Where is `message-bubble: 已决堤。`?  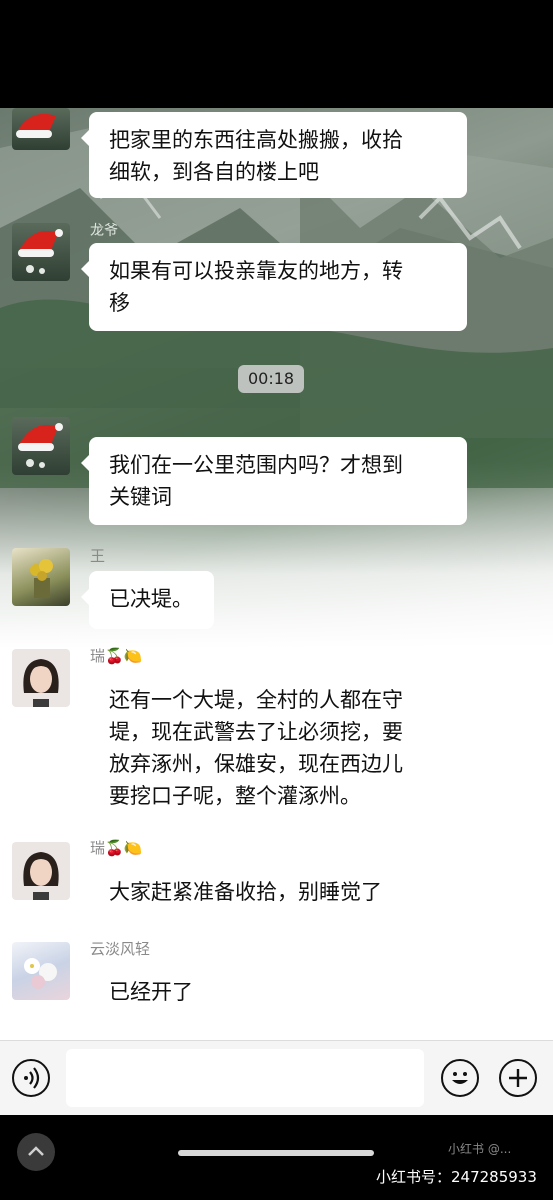 message-bubble: 已决堤。 is located at coordinates (147, 600).